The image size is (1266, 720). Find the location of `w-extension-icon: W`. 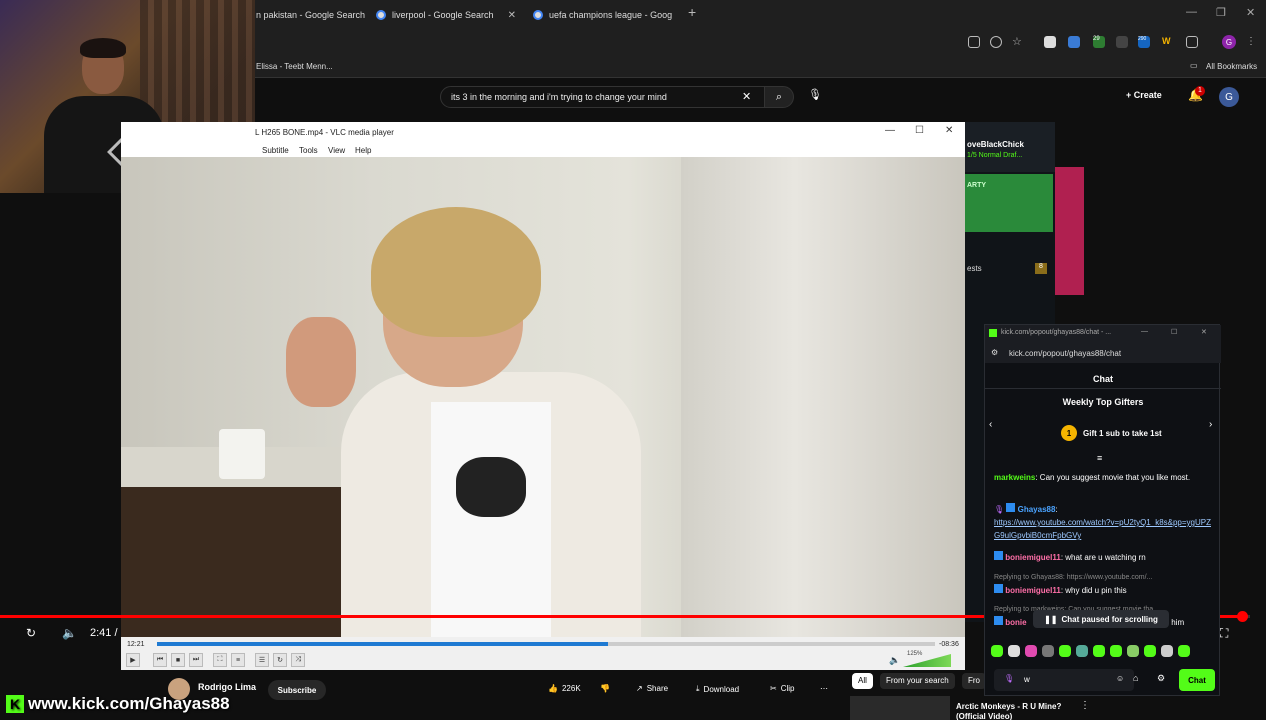

w-extension-icon: W is located at coordinates (1168, 42).